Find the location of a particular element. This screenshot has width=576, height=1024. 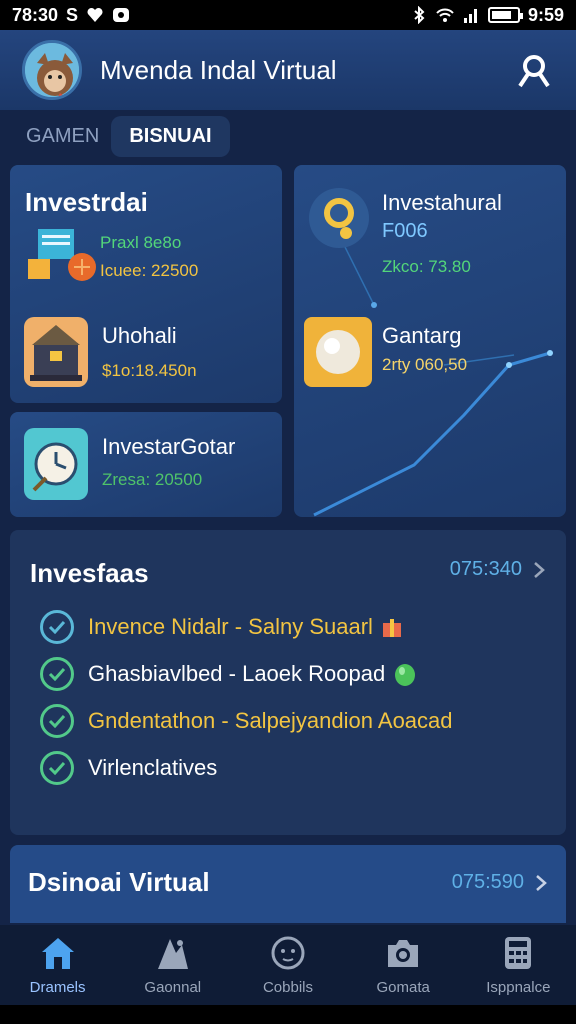

bottom-nav: Dramels Gaonnal Cobbils Gomata Isppnalce is located at coordinates (288, 965).